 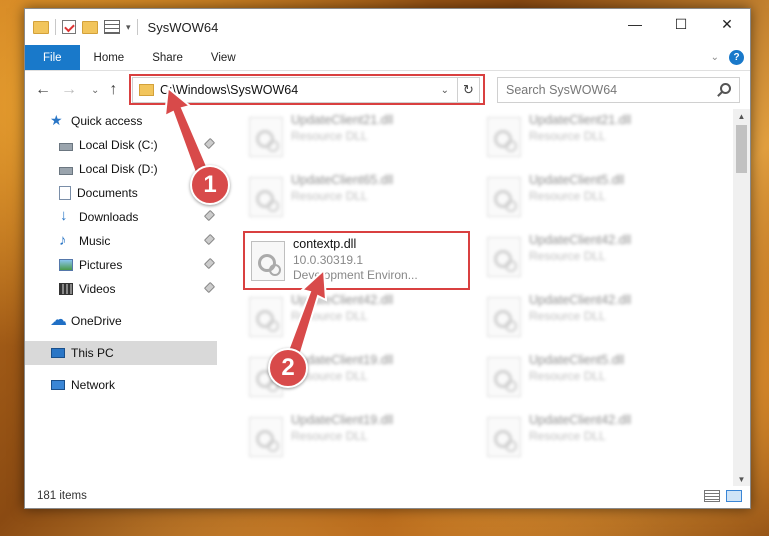 What do you see at coordinates (635, 24) in the screenshot?
I see `minimize-button: —` at bounding box center [635, 24].